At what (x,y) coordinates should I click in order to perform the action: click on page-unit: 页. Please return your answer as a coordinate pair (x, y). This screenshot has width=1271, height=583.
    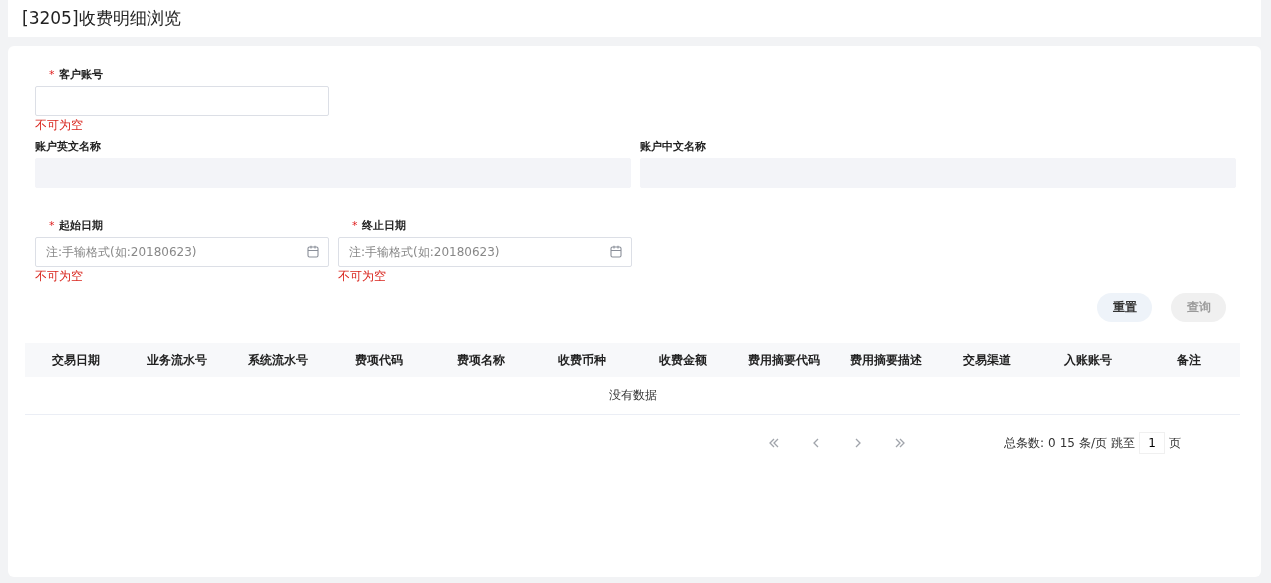
    Looking at the image, I should click on (1175, 443).